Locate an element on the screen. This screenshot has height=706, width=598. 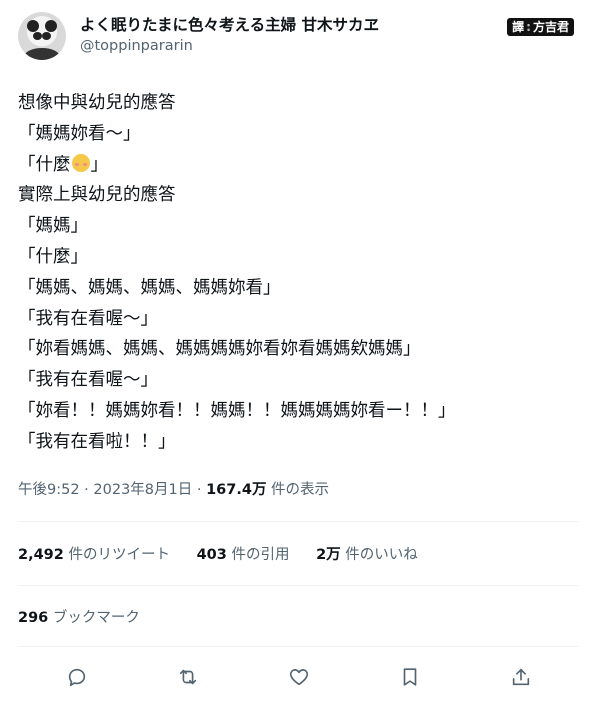
share-icon is located at coordinates (521, 677).